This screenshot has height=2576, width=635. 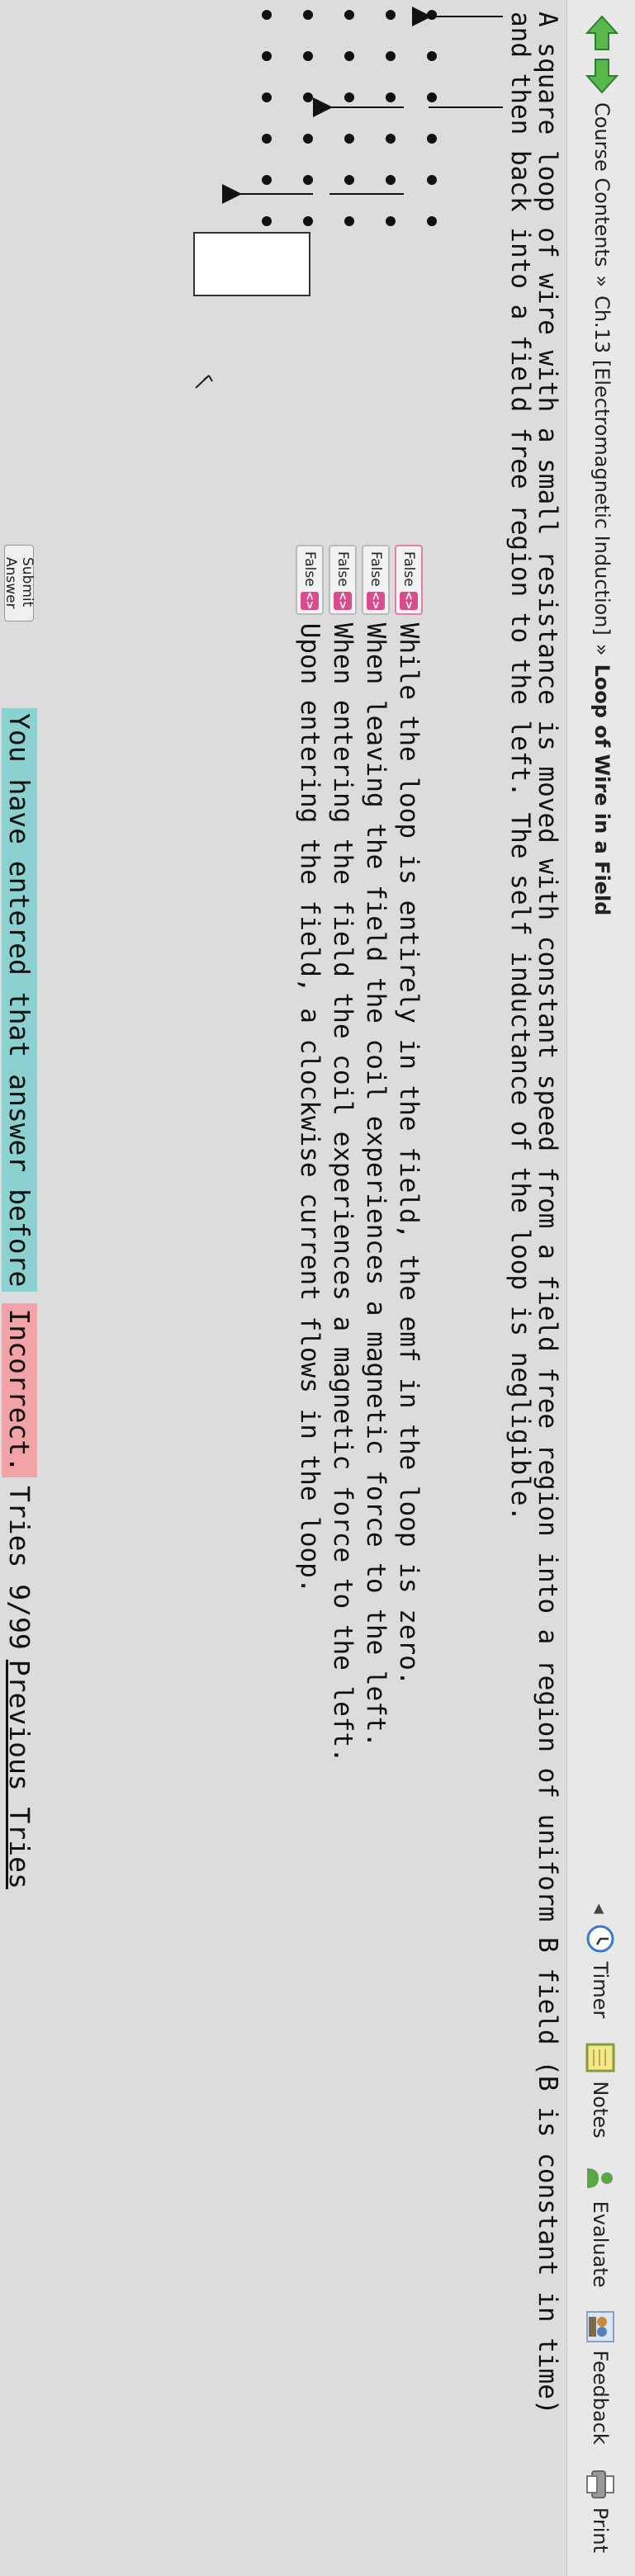 What do you see at coordinates (362, 105) in the screenshot?
I see `loop-position-markers` at bounding box center [362, 105].